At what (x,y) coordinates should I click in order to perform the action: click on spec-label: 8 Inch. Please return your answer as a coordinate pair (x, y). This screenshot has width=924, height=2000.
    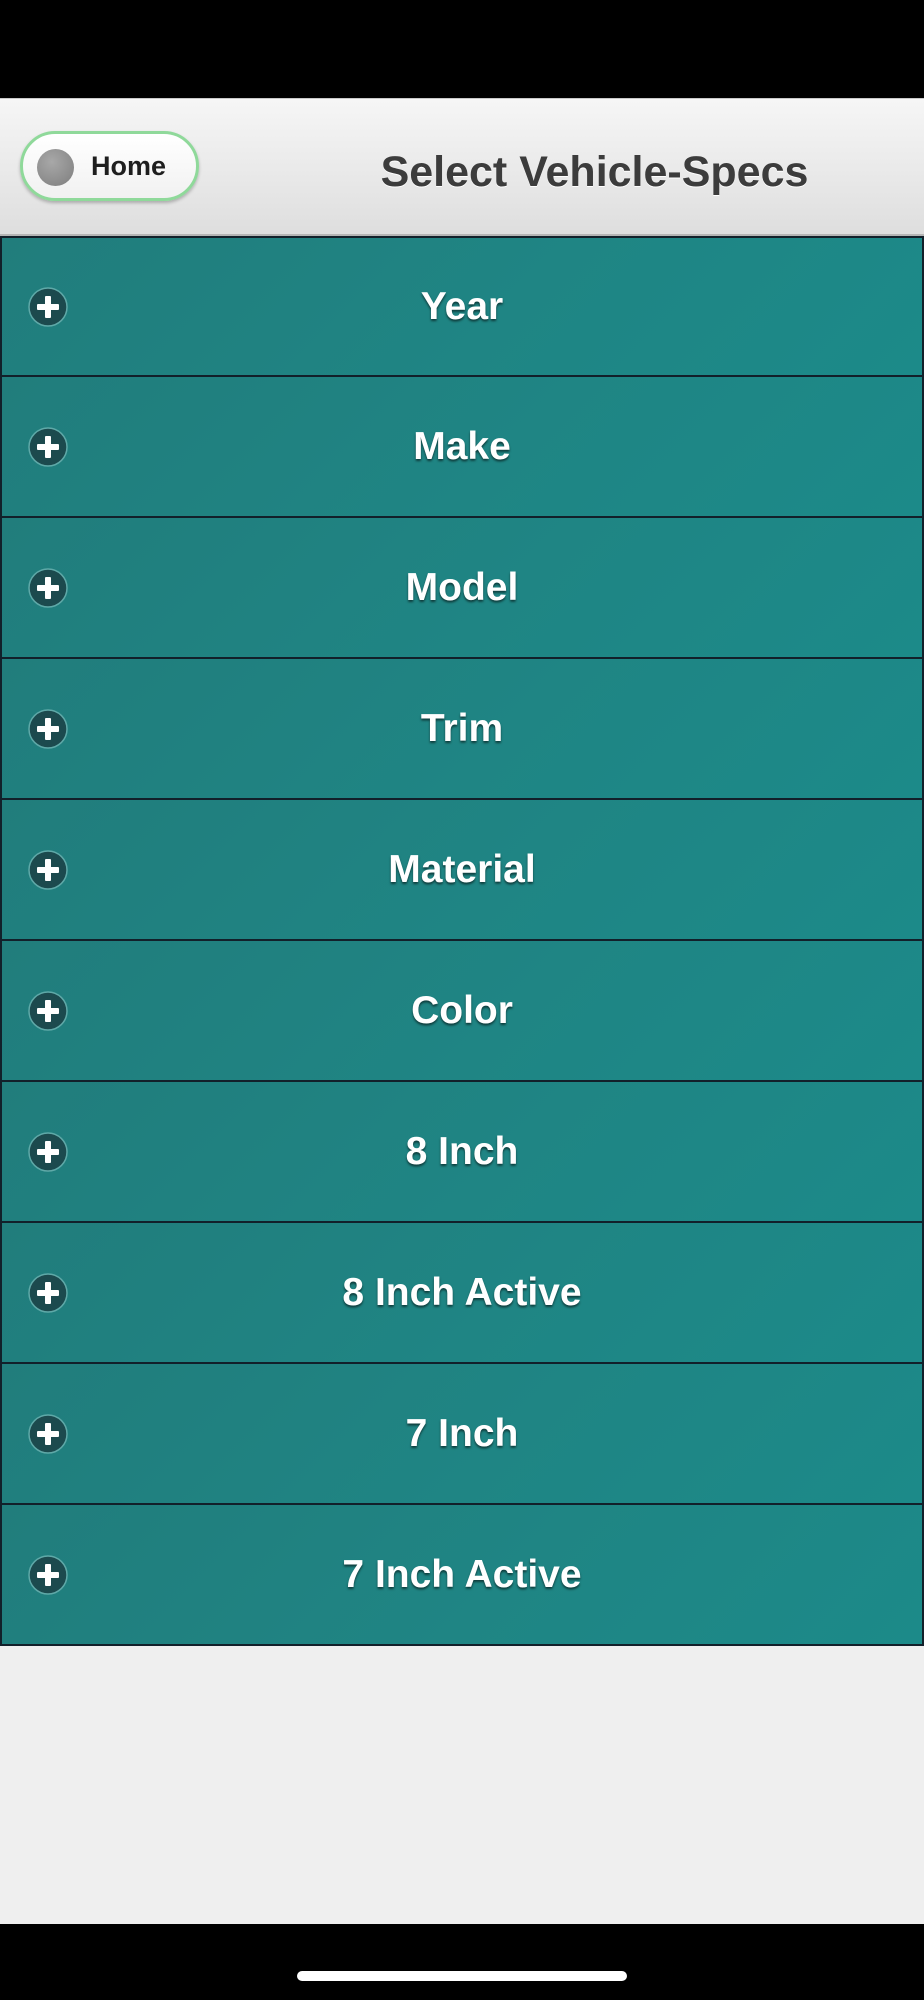
    Looking at the image, I should click on (462, 1151).